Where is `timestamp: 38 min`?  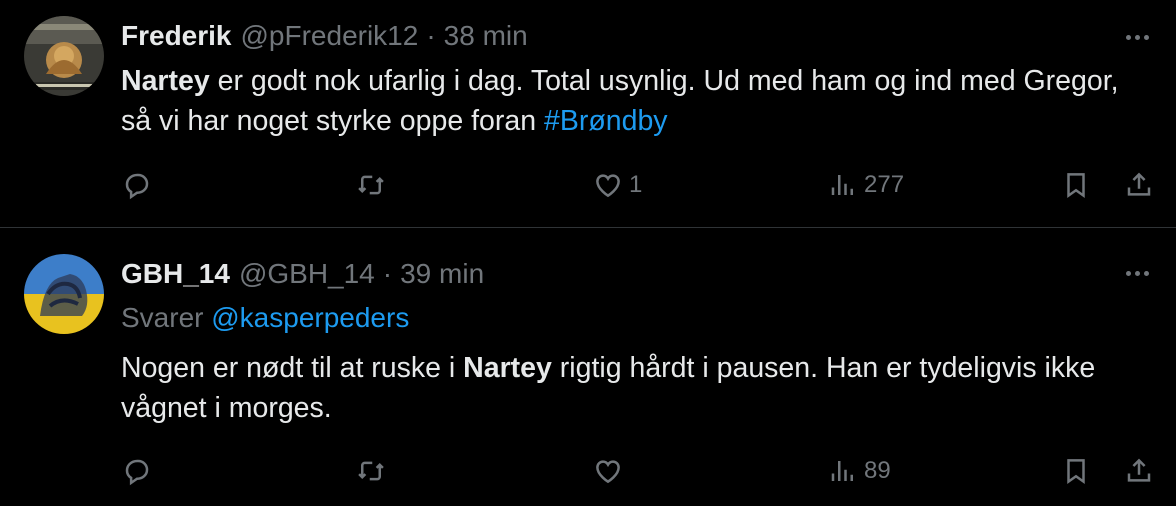 timestamp: 38 min is located at coordinates (486, 36).